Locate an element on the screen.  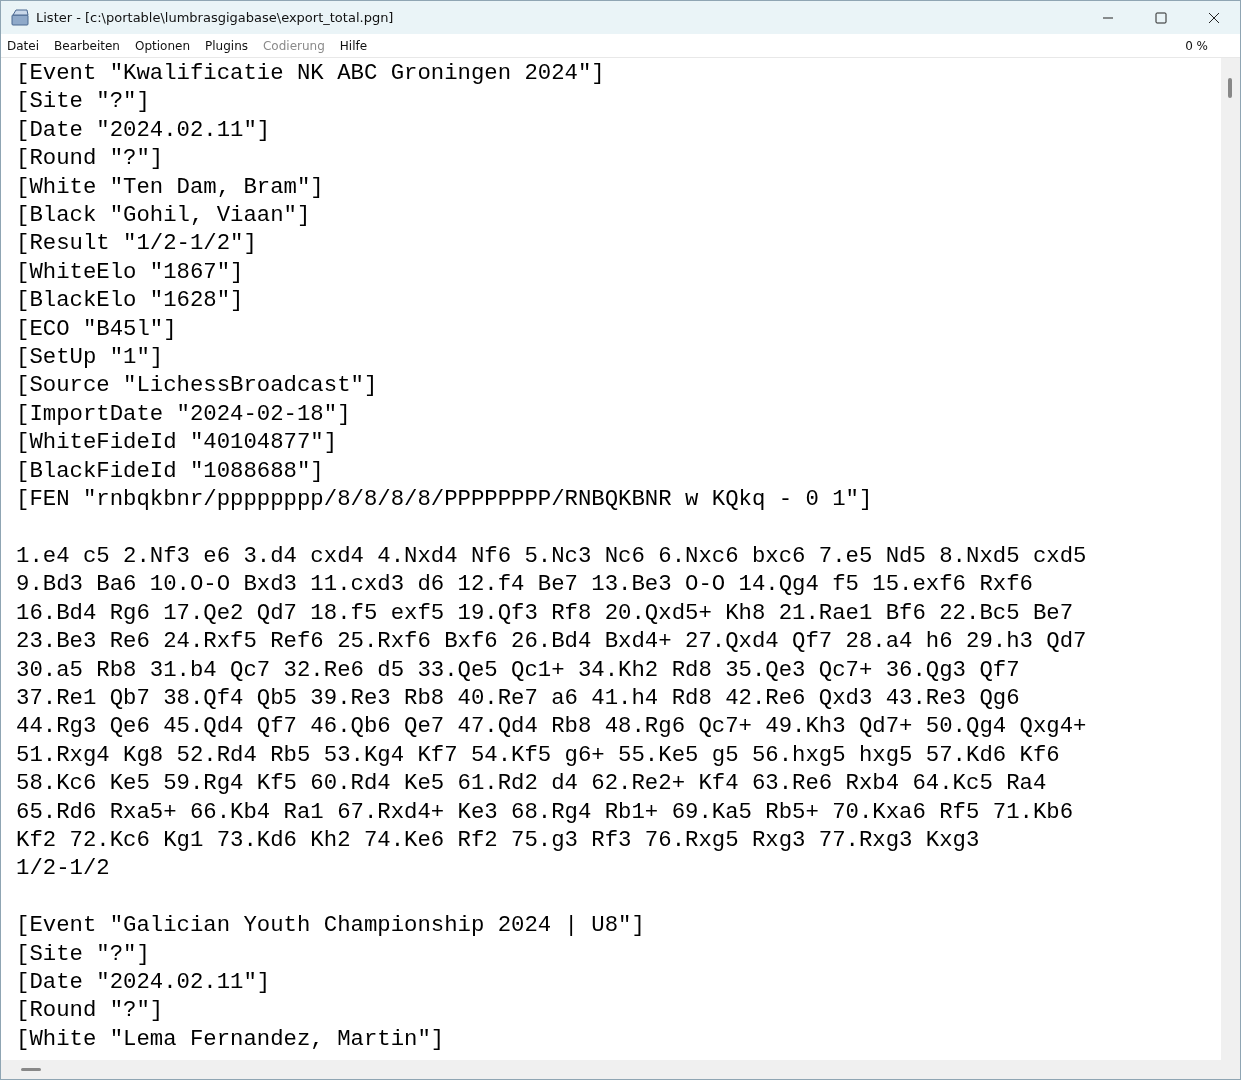
text-line: [White "Ten Dam, Bram"] is located at coordinates (170, 187).